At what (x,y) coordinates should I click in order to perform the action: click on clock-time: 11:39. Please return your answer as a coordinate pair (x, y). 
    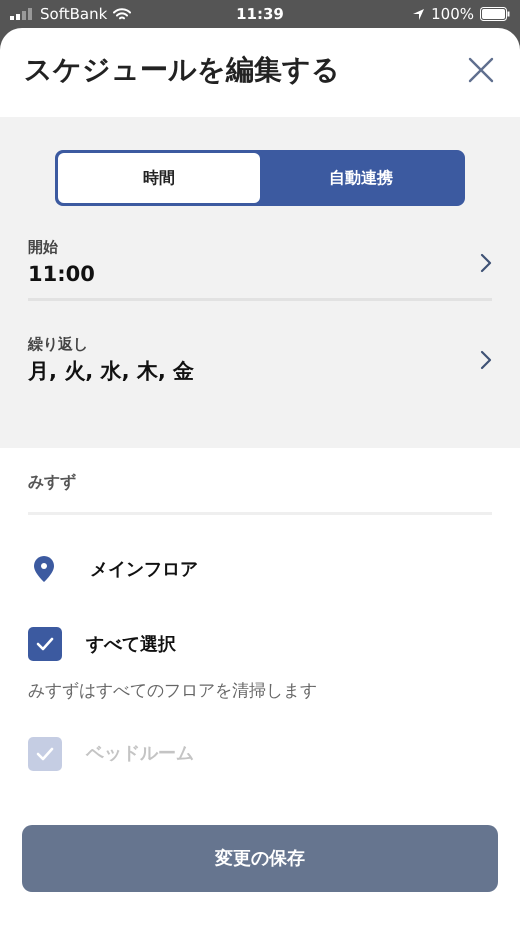
    Looking at the image, I should click on (260, 14).